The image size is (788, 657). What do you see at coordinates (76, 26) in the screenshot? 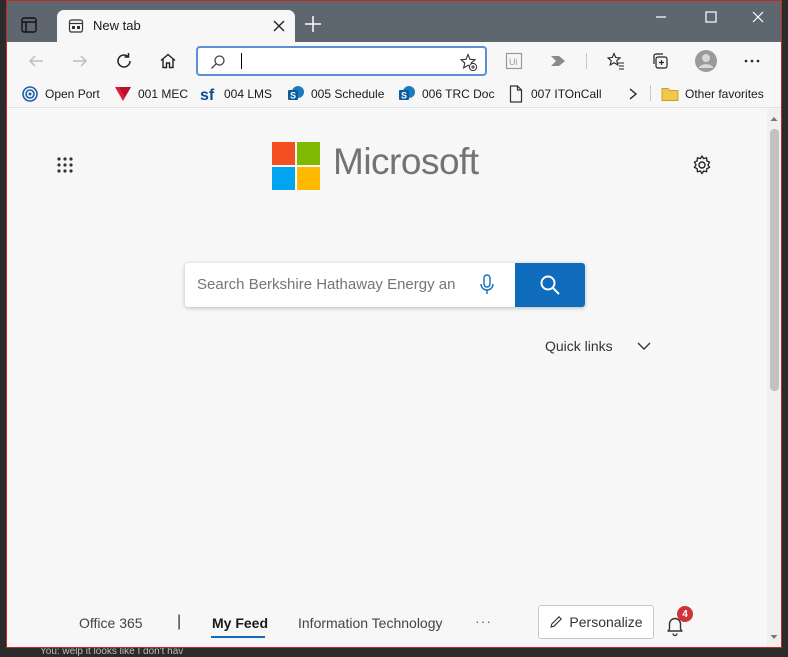
I see `new-tab-page-icon` at bounding box center [76, 26].